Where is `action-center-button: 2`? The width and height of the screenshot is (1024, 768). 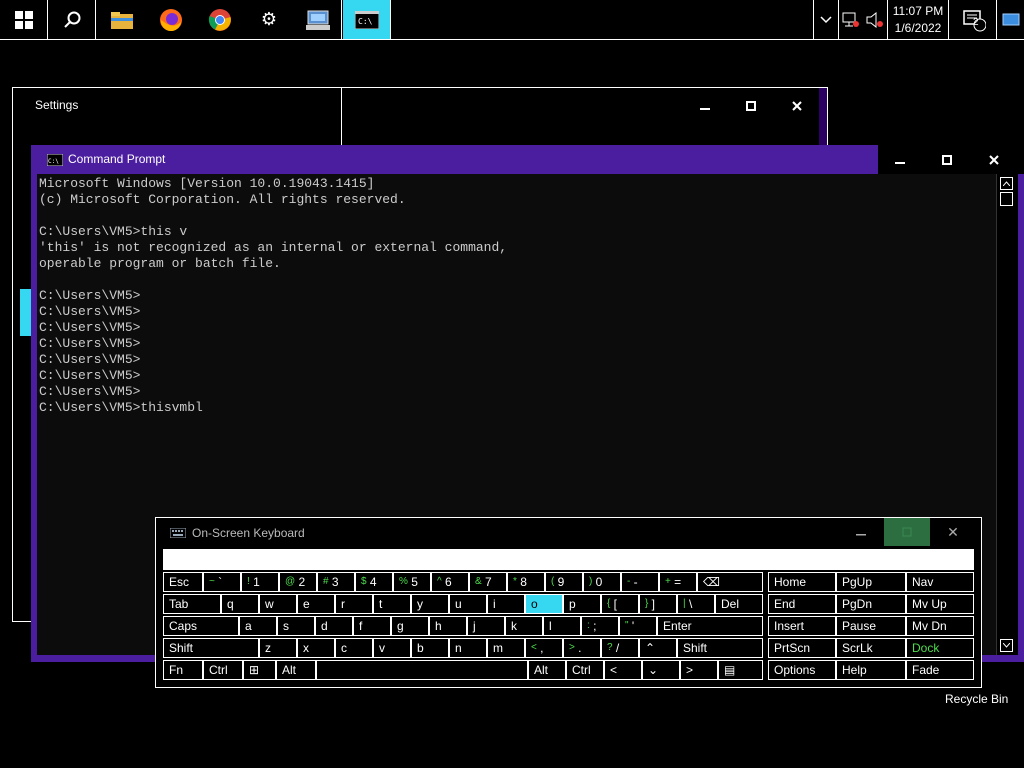 action-center-button: 2 is located at coordinates (974, 19).